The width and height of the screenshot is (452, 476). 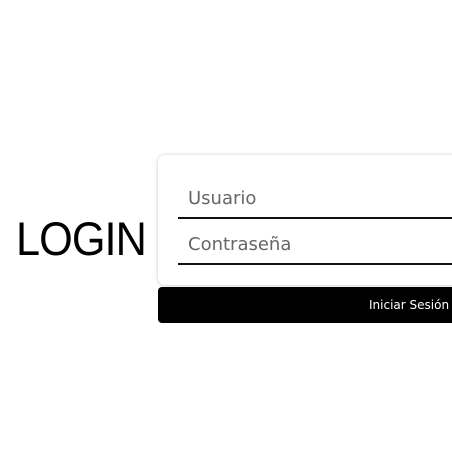 What do you see at coordinates (315, 199) in the screenshot?
I see `username-input` at bounding box center [315, 199].